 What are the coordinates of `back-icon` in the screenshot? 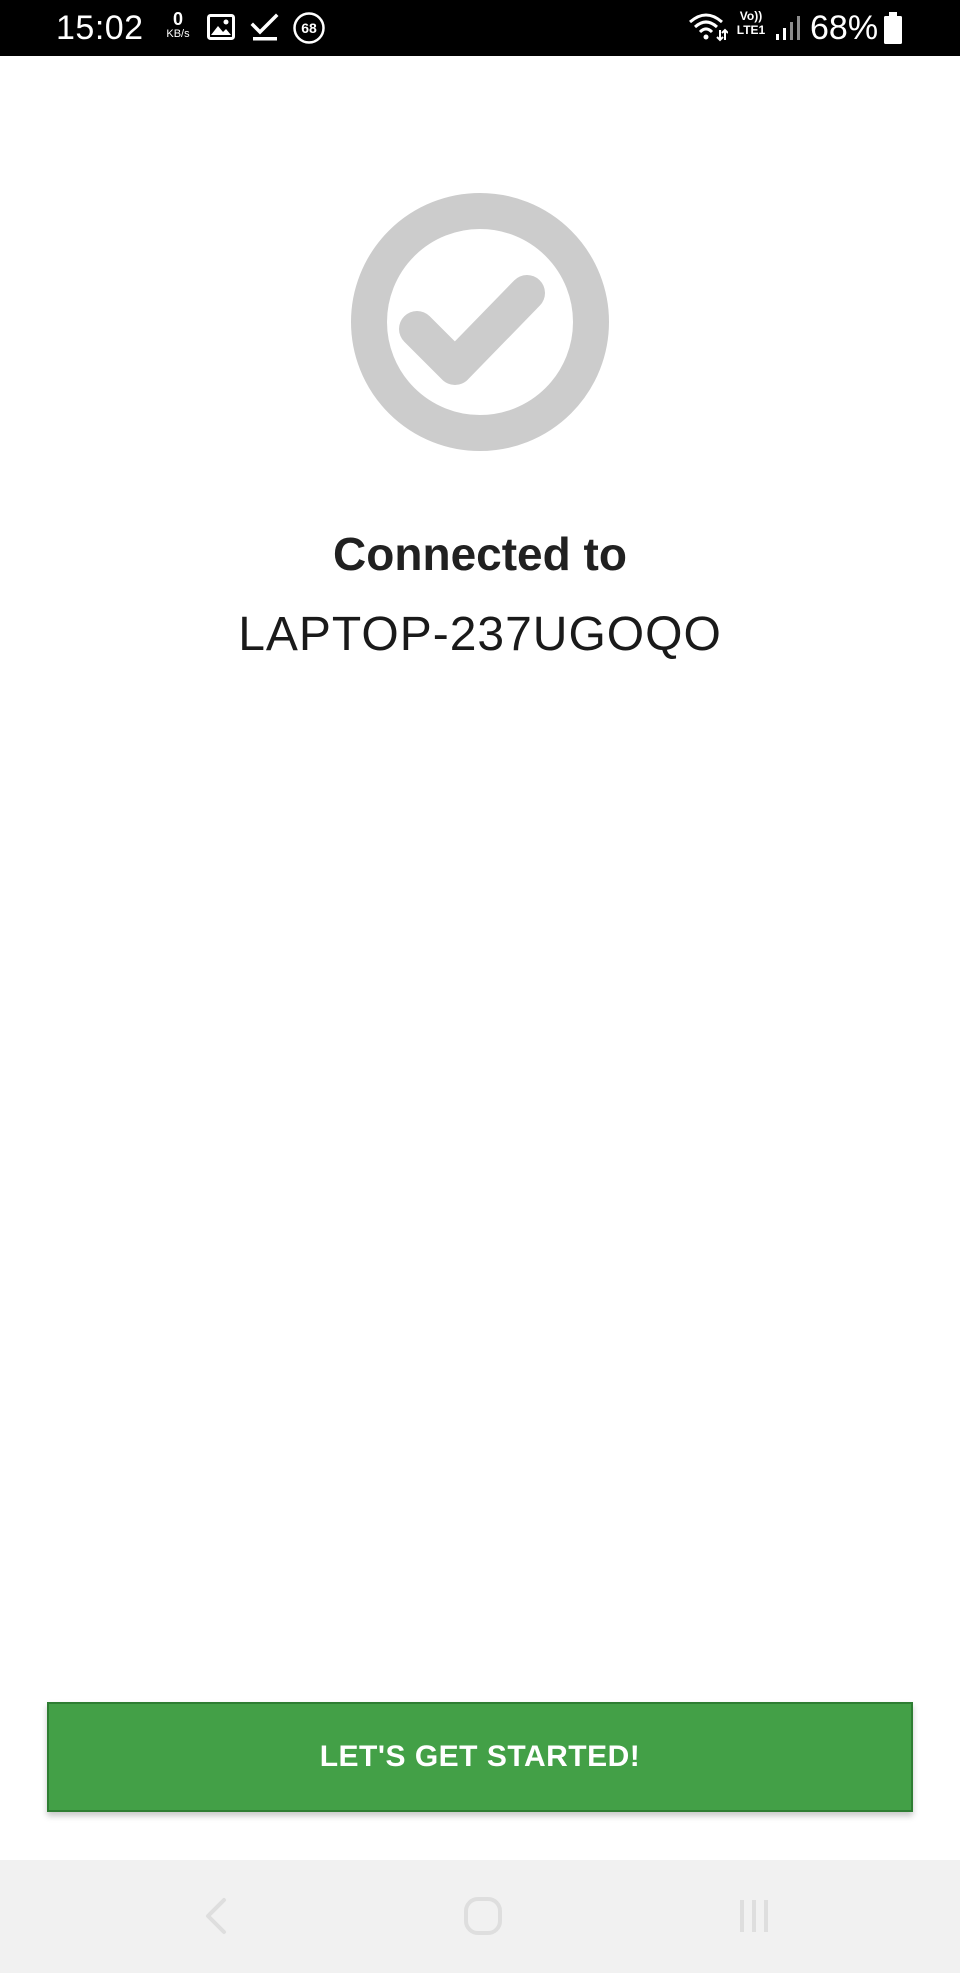 It's located at (216, 1916).